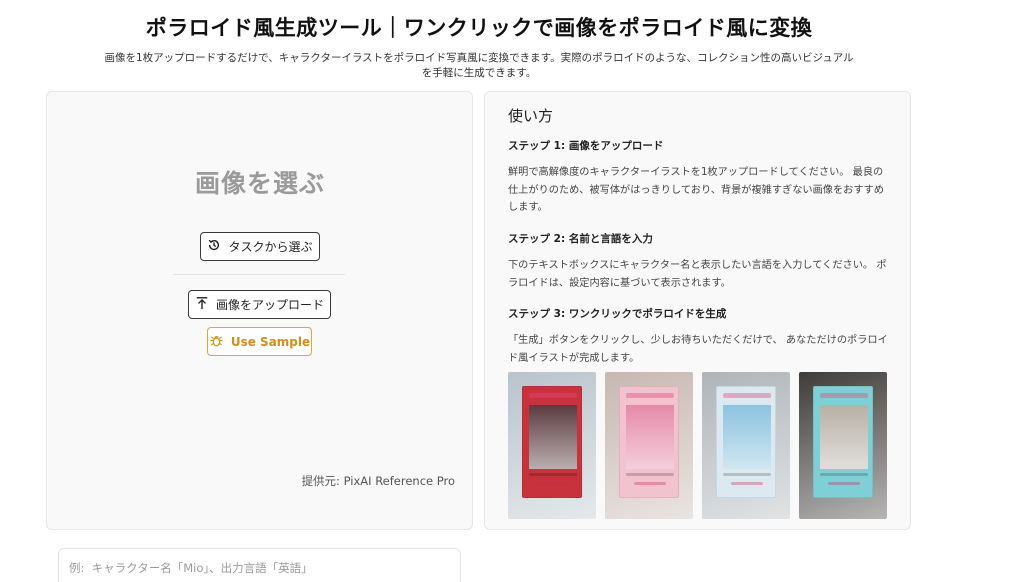 This screenshot has width=1024, height=582. Describe the element at coordinates (259, 183) in the screenshot. I see `choose-image-heading: 画像を選ぶ` at that location.